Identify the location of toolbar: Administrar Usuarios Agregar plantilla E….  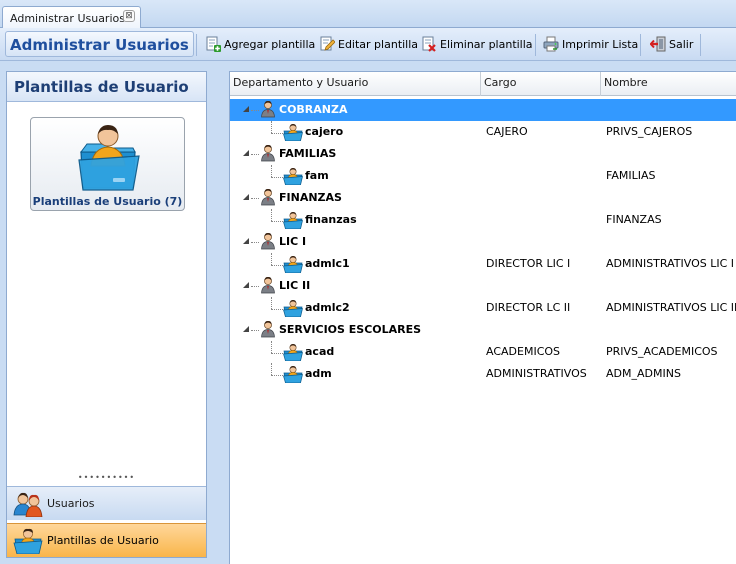
(368, 44).